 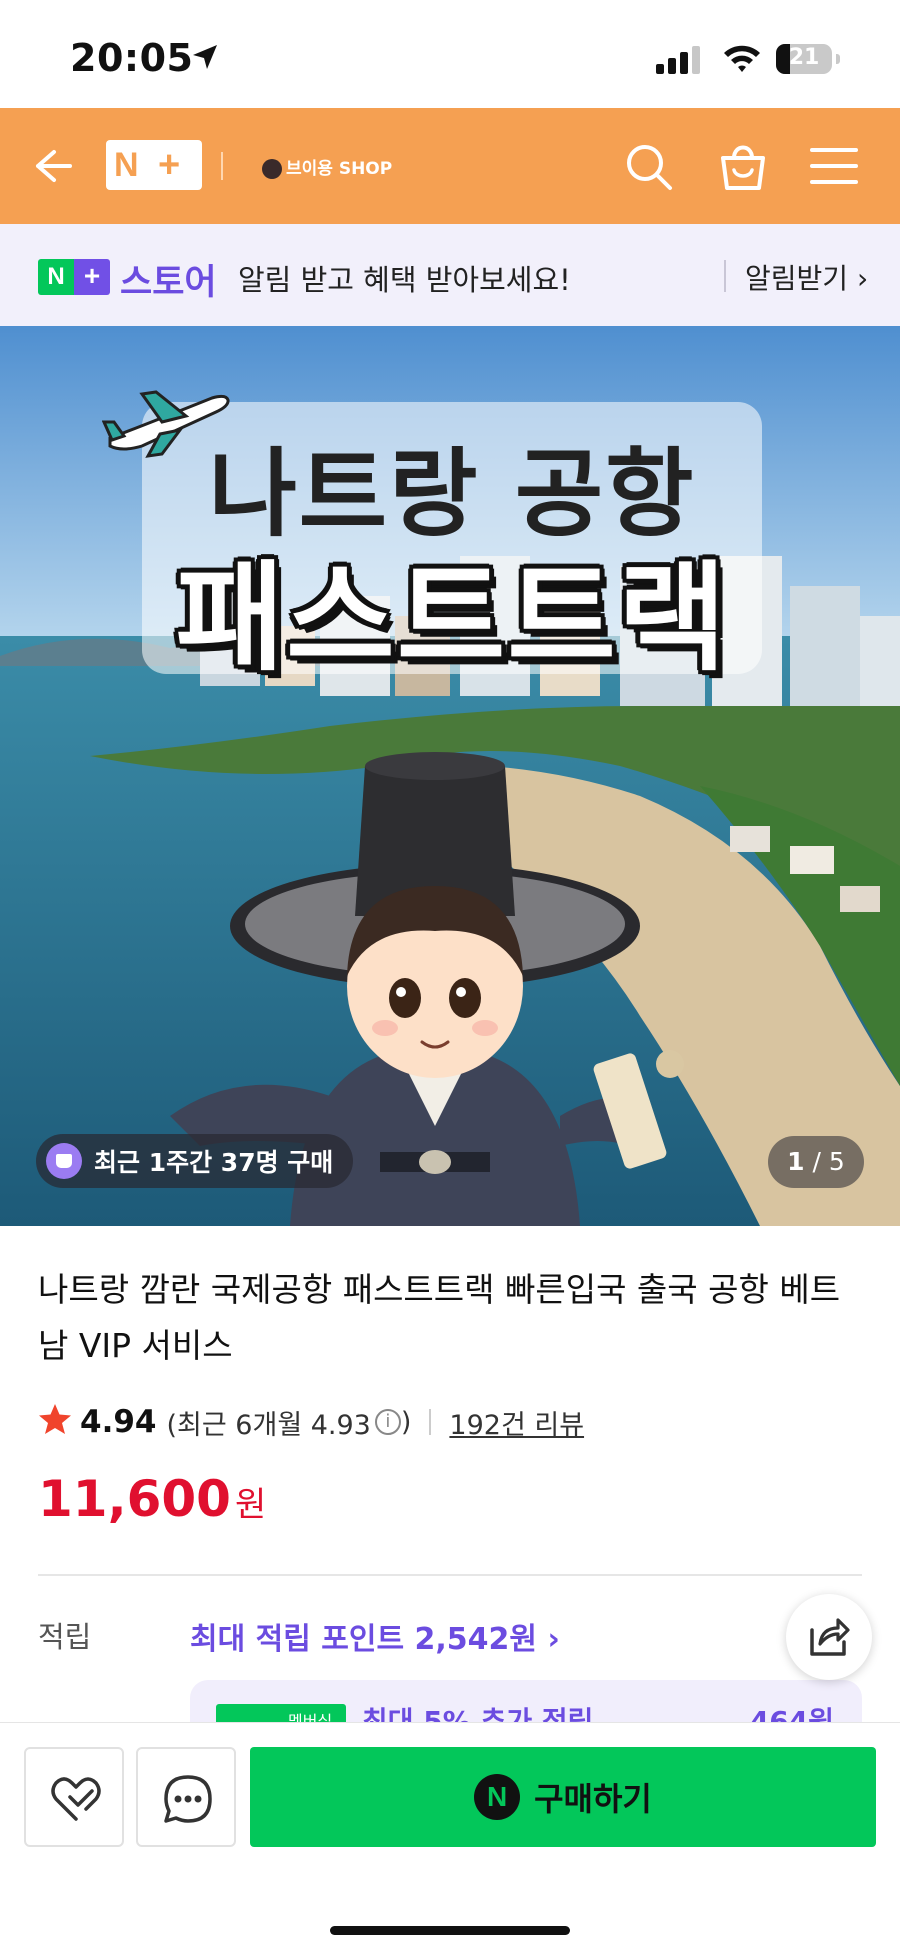 I want to click on naver-pay-icon: N, so click(x=497, y=1797).